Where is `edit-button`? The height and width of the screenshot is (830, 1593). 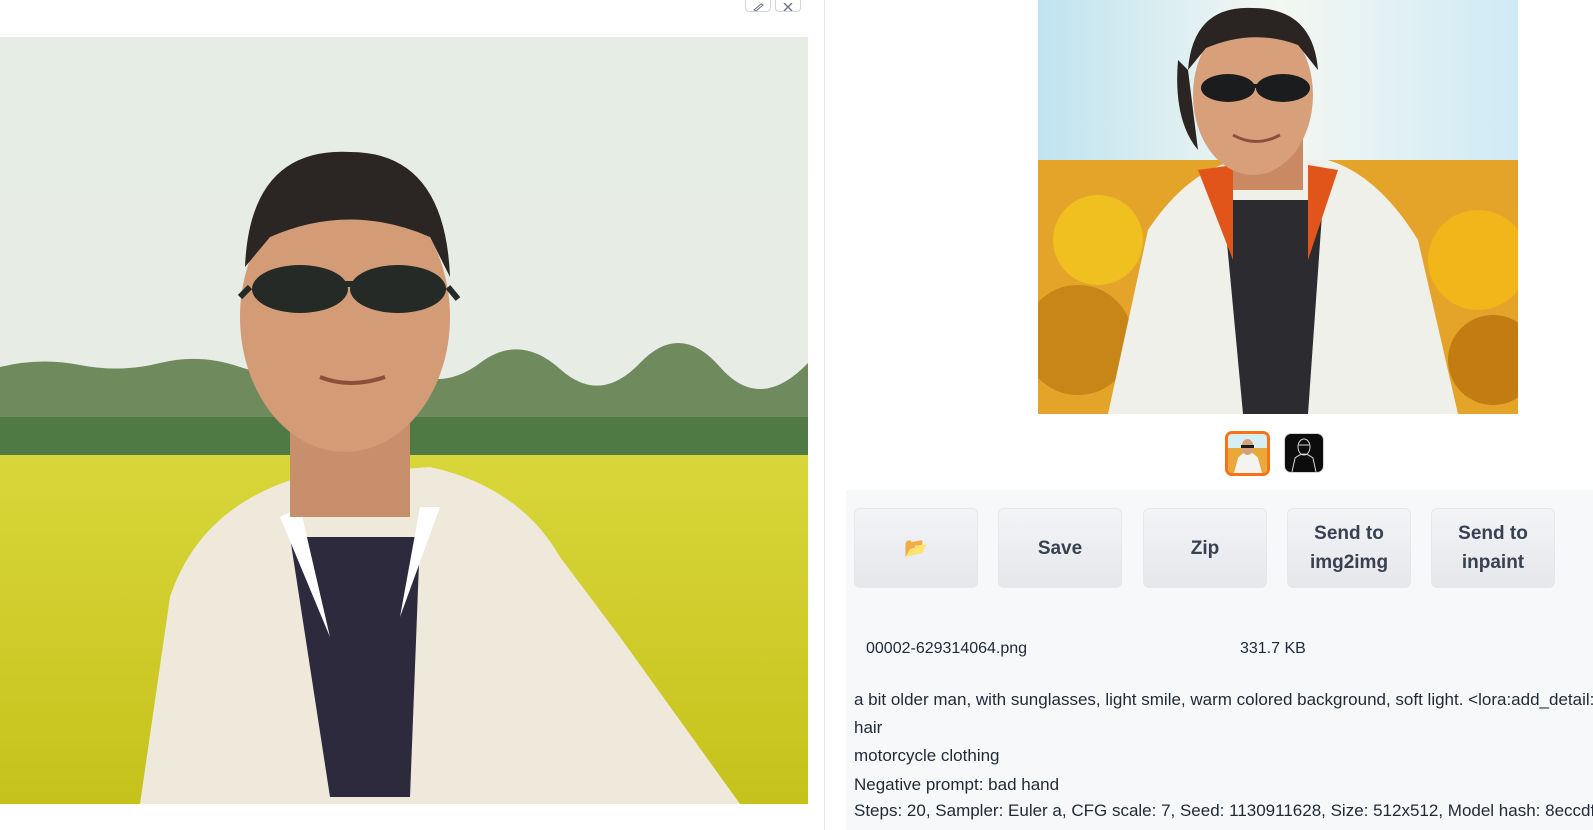
edit-button is located at coordinates (758, 6).